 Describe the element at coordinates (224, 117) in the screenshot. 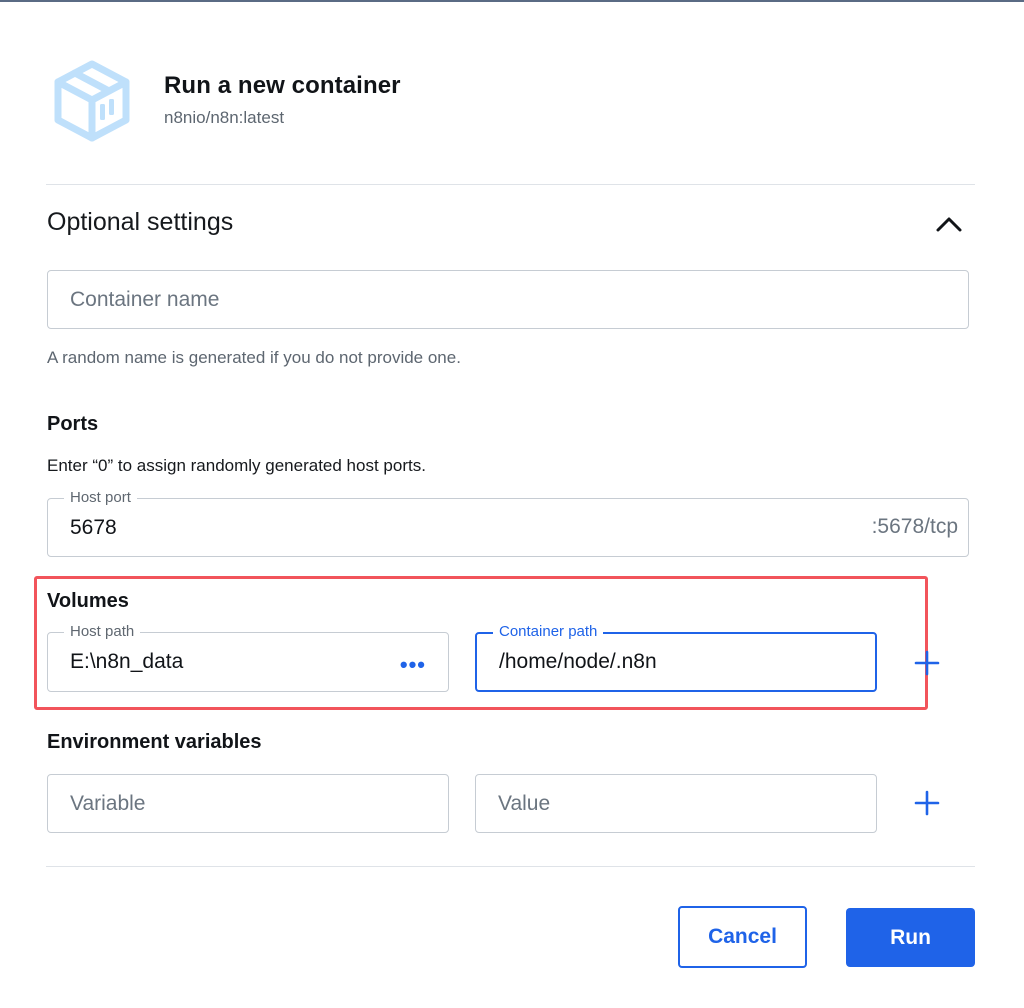

I see `image-name: n8nio/n8n:latest` at that location.